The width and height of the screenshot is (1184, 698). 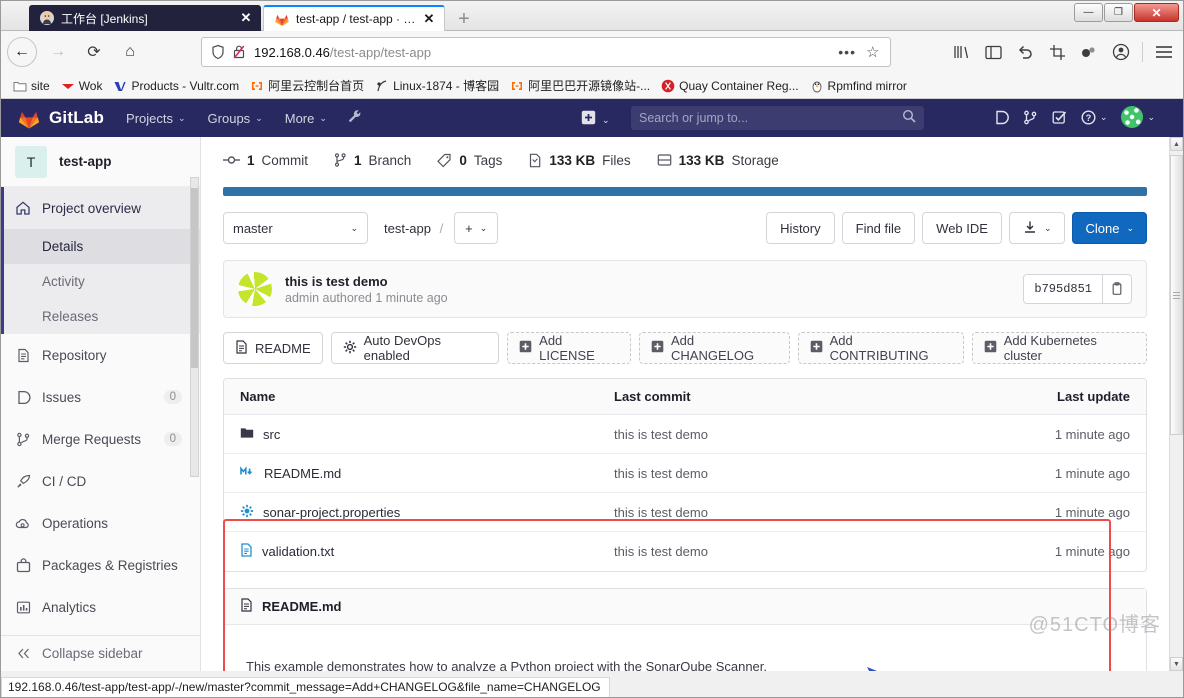 What do you see at coordinates (100, 523) in the screenshot?
I see `sidebar-item-operations: Operations` at bounding box center [100, 523].